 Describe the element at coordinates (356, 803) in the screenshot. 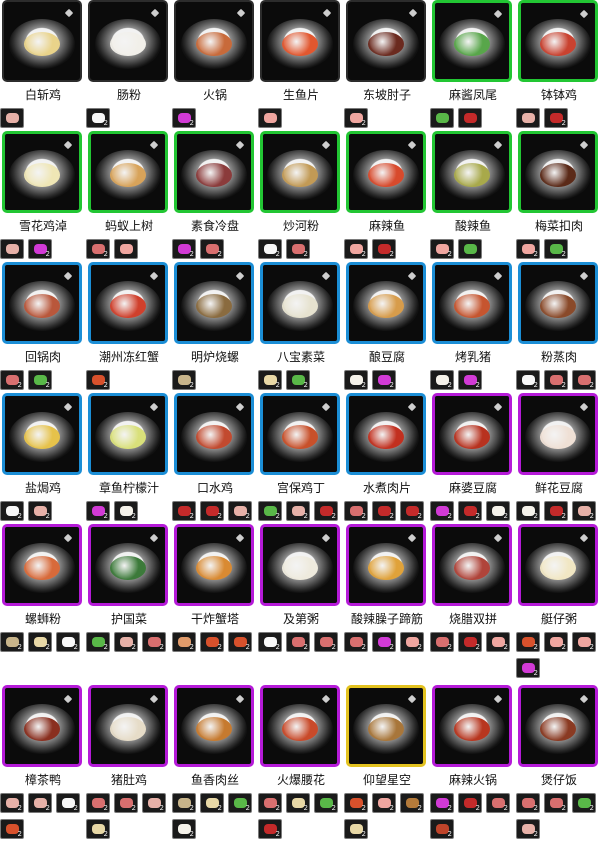

I see `crab-icon: 2` at that location.